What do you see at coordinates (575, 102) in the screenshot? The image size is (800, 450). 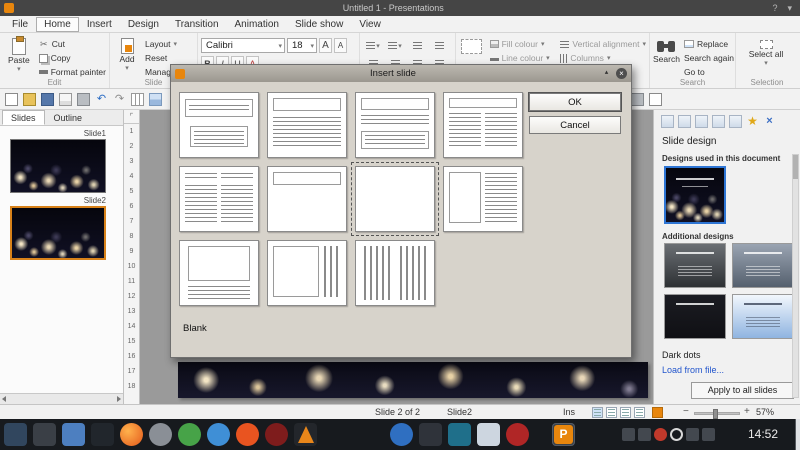 I see `ok-button: OK` at bounding box center [575, 102].